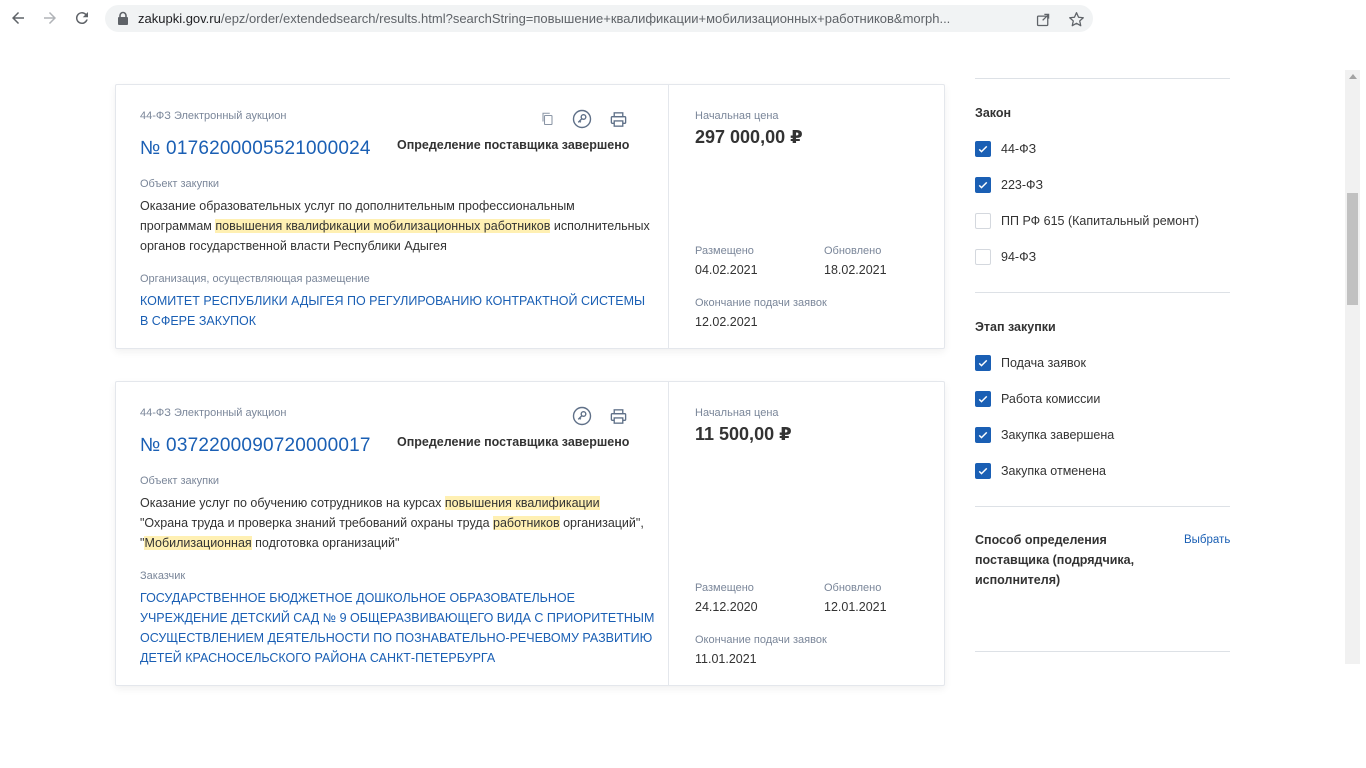 This screenshot has height=768, width=1366. What do you see at coordinates (1051, 399) in the screenshot?
I see `checkbox-label: Работа комиссии` at bounding box center [1051, 399].